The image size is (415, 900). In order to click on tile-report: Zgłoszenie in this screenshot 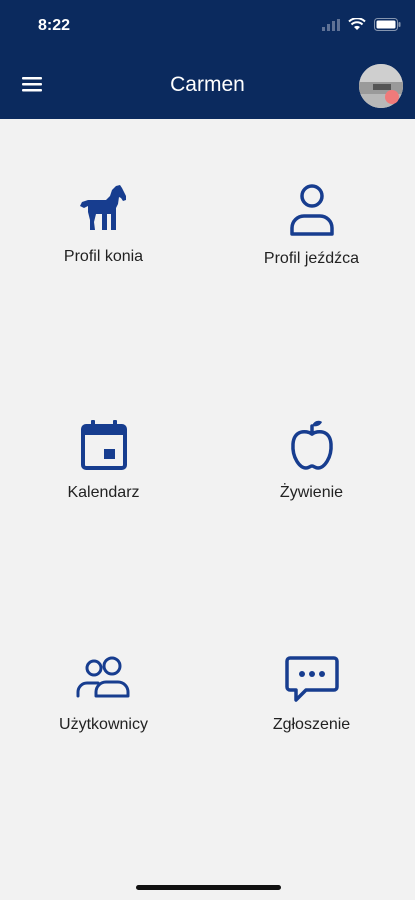, I will do `click(311, 694)`.